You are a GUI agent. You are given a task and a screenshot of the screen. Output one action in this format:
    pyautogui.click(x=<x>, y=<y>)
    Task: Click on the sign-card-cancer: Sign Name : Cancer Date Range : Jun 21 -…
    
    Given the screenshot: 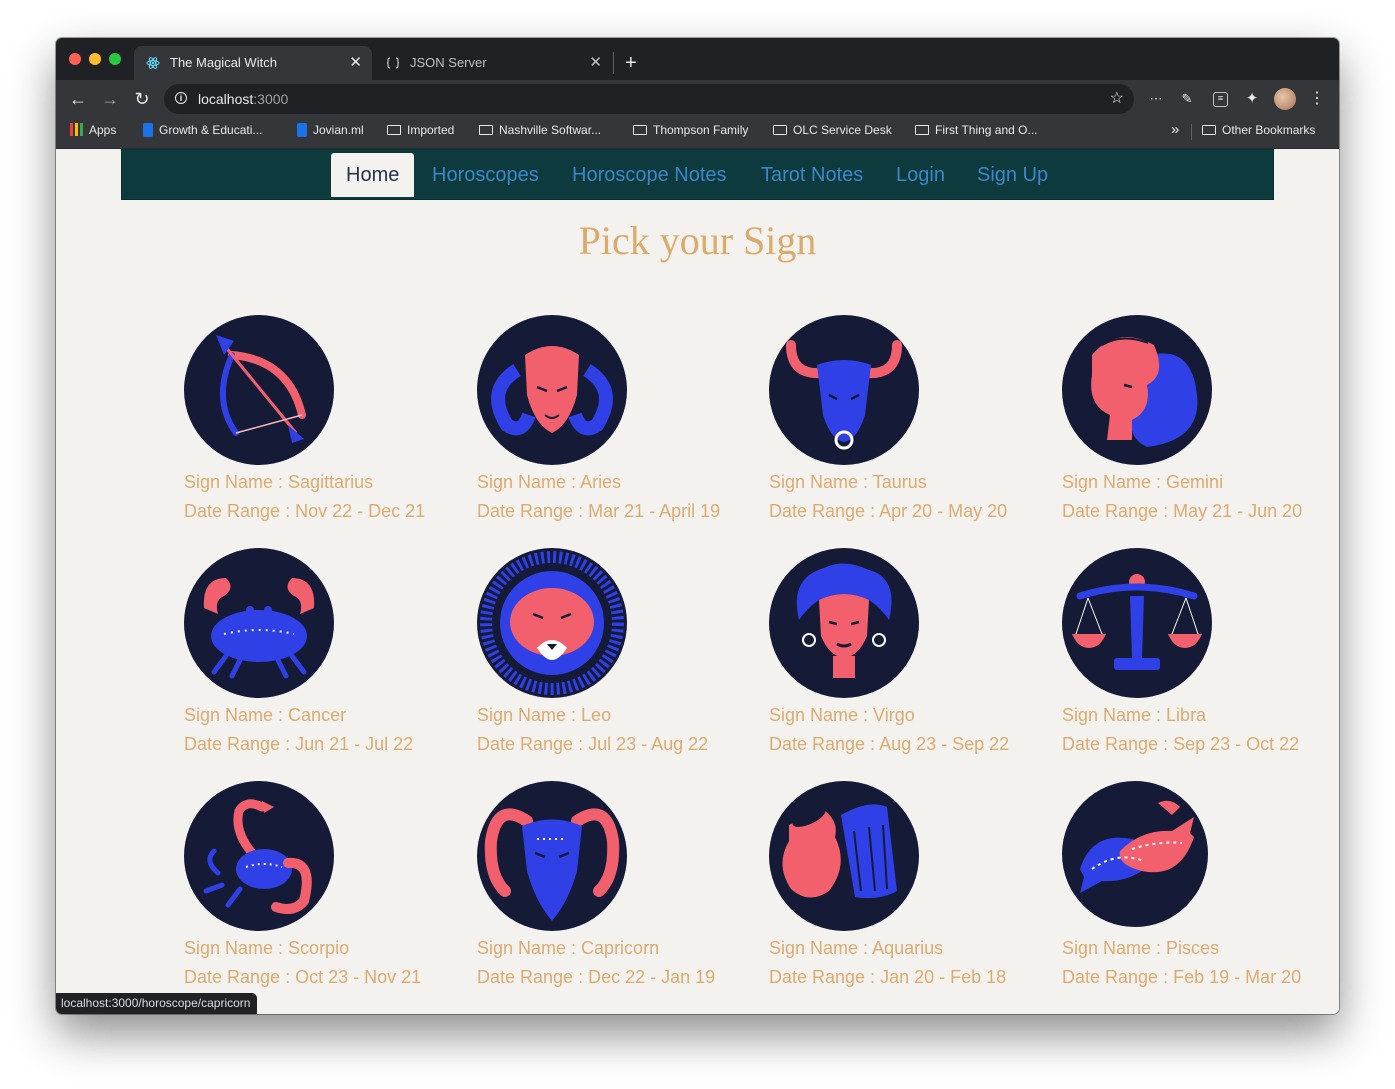 What is the action you would take?
    pyautogui.click(x=324, y=653)
    